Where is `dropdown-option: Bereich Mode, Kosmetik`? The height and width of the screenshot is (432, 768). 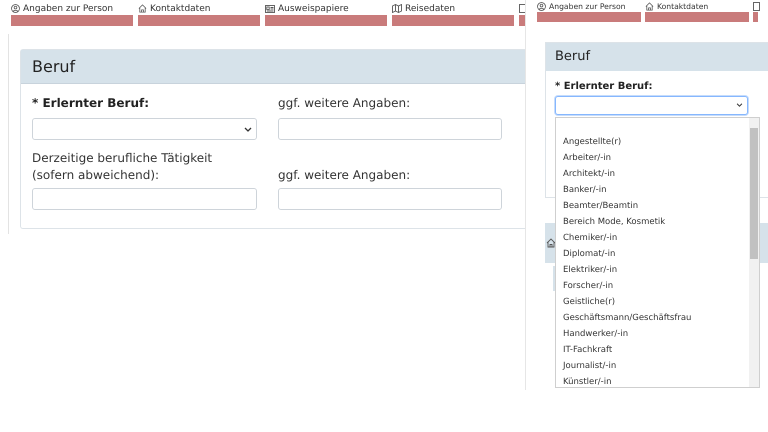
dropdown-option: Bereich Mode, Kosmetik is located at coordinates (656, 222).